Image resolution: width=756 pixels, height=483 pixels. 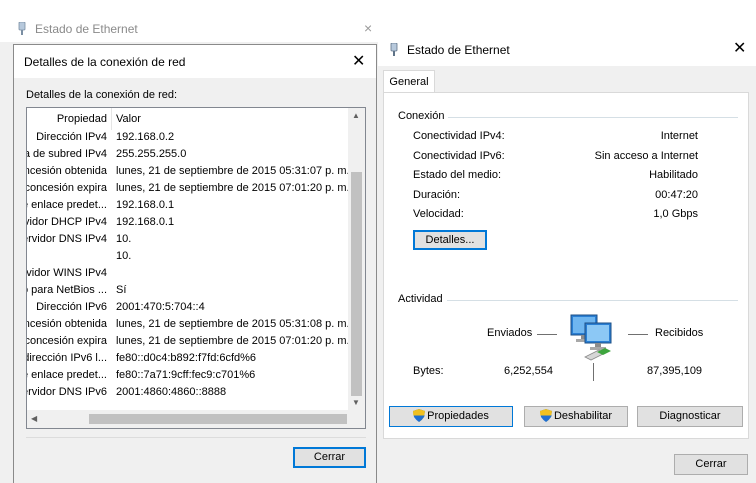 I want to click on bytes-label: Bytes:, so click(x=428, y=371).